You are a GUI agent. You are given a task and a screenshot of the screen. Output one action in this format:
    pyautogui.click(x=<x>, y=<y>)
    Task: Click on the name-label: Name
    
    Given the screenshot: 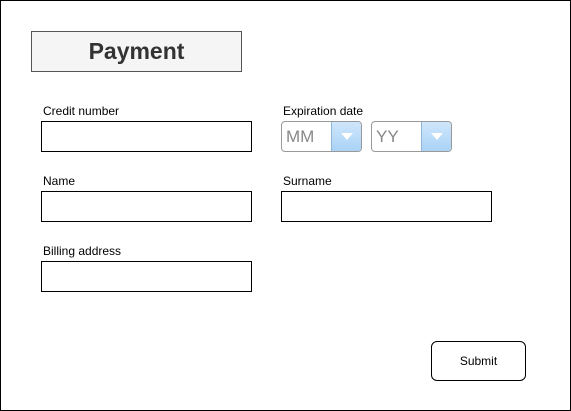 What is the action you would take?
    pyautogui.click(x=59, y=181)
    